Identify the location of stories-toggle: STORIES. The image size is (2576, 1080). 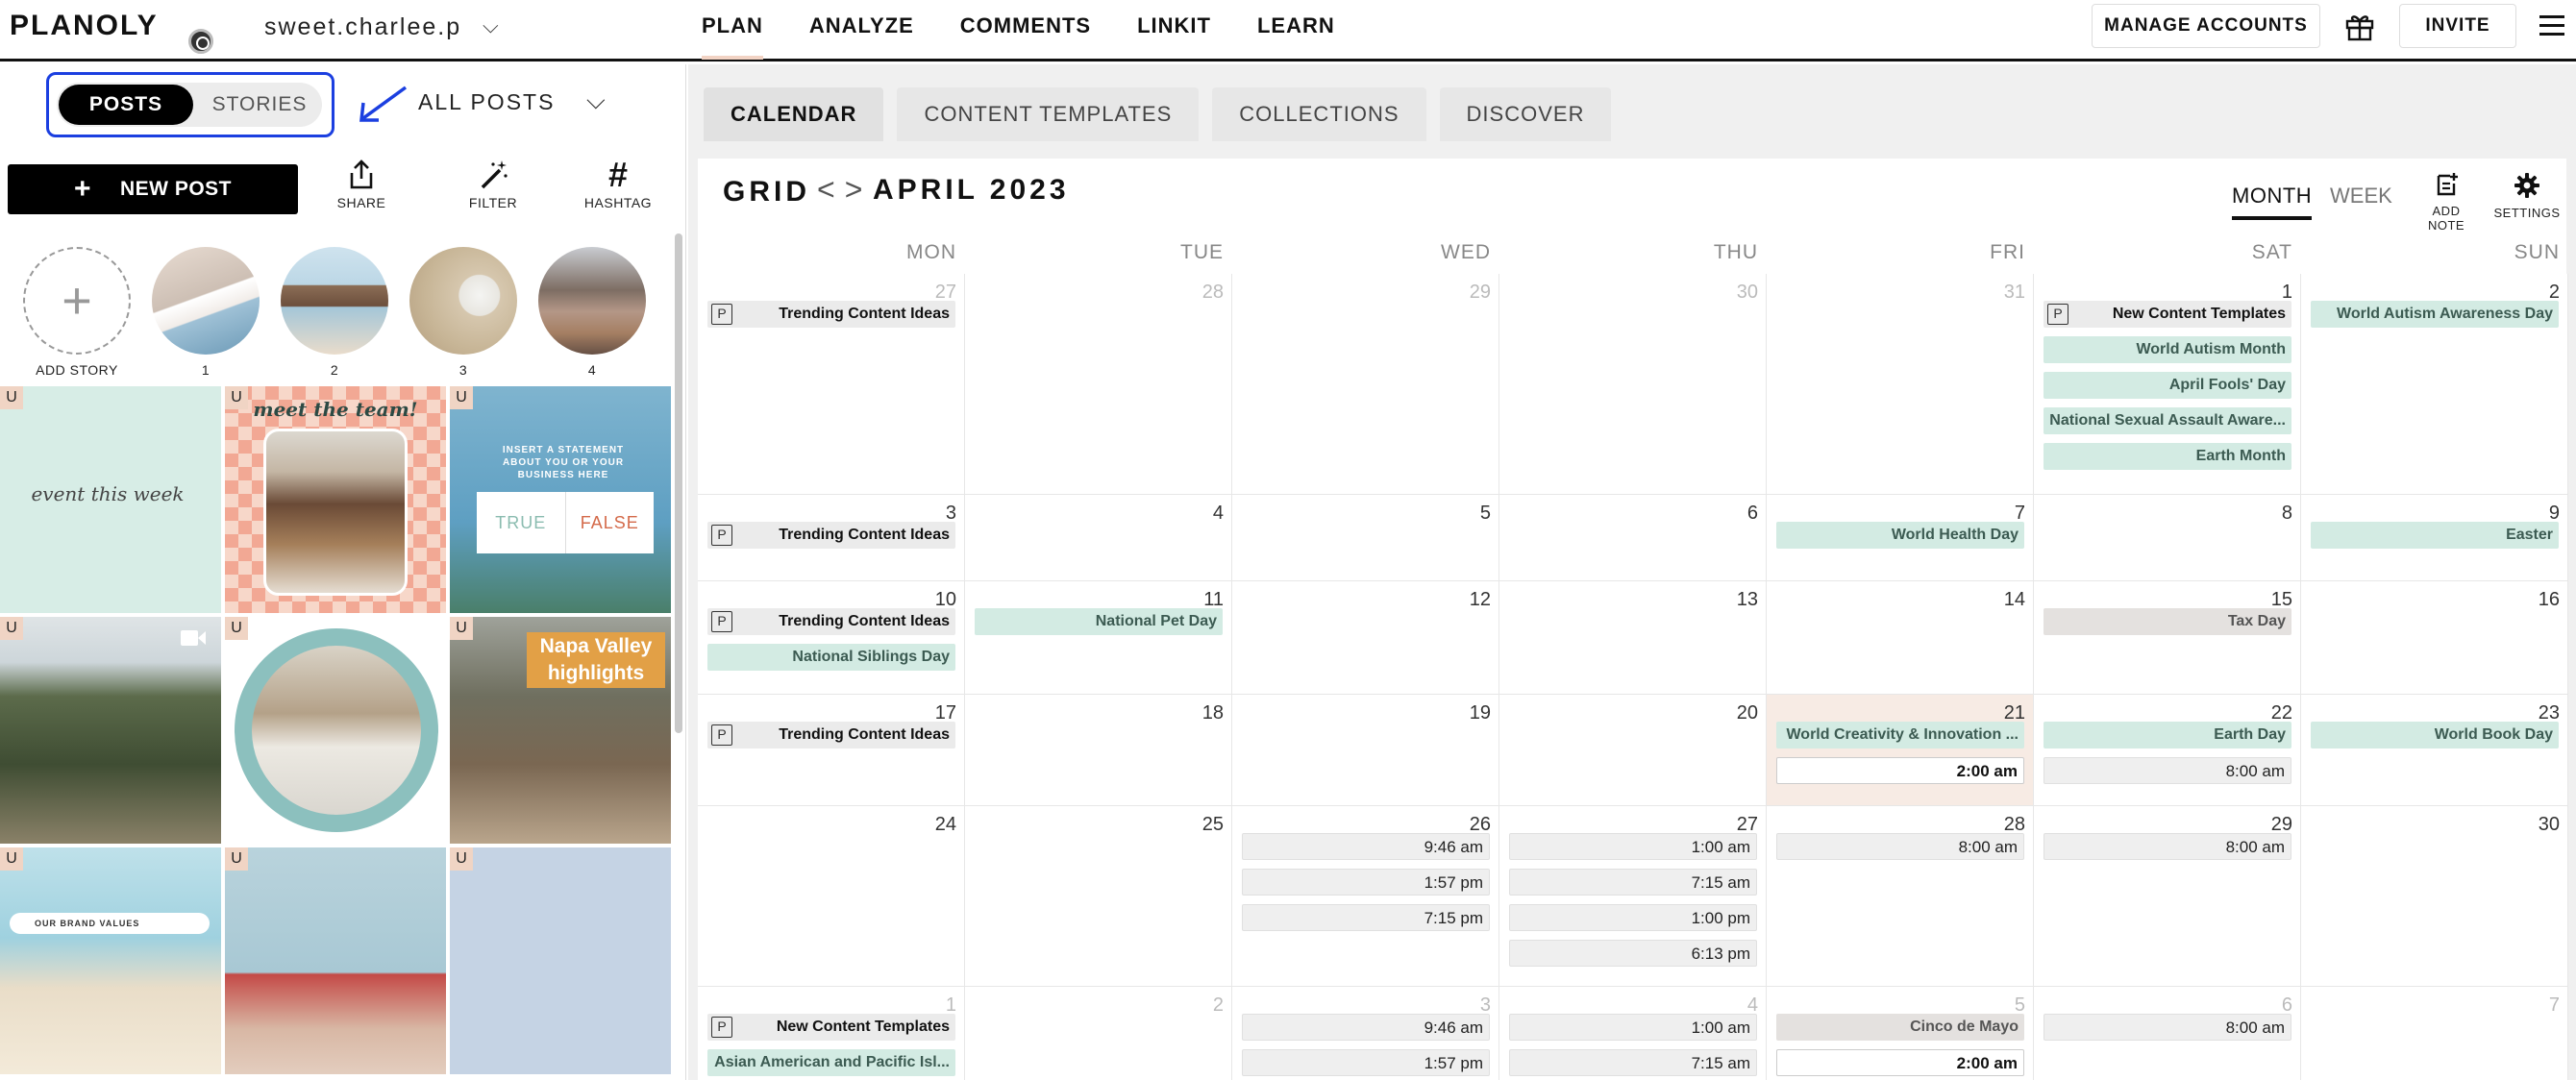
(259, 105).